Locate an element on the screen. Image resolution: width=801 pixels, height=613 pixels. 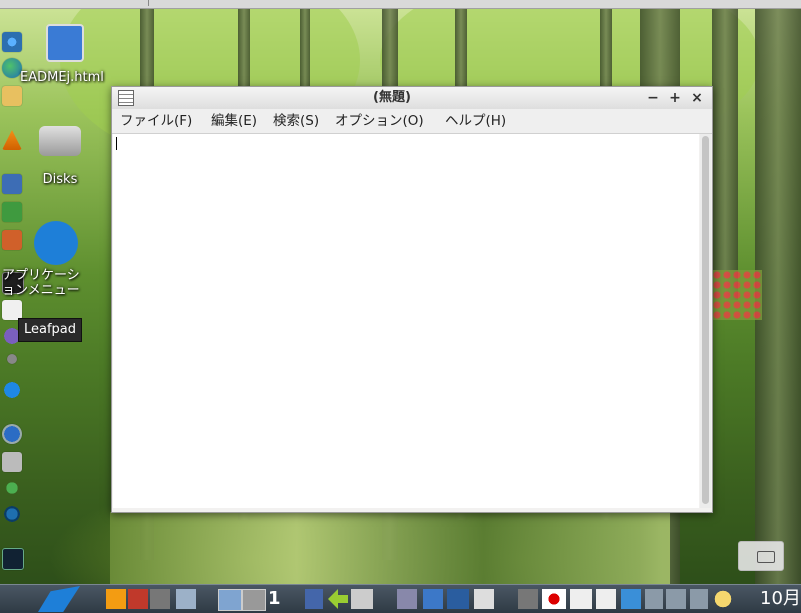
web-page-icon is located at coordinates (65, 43).